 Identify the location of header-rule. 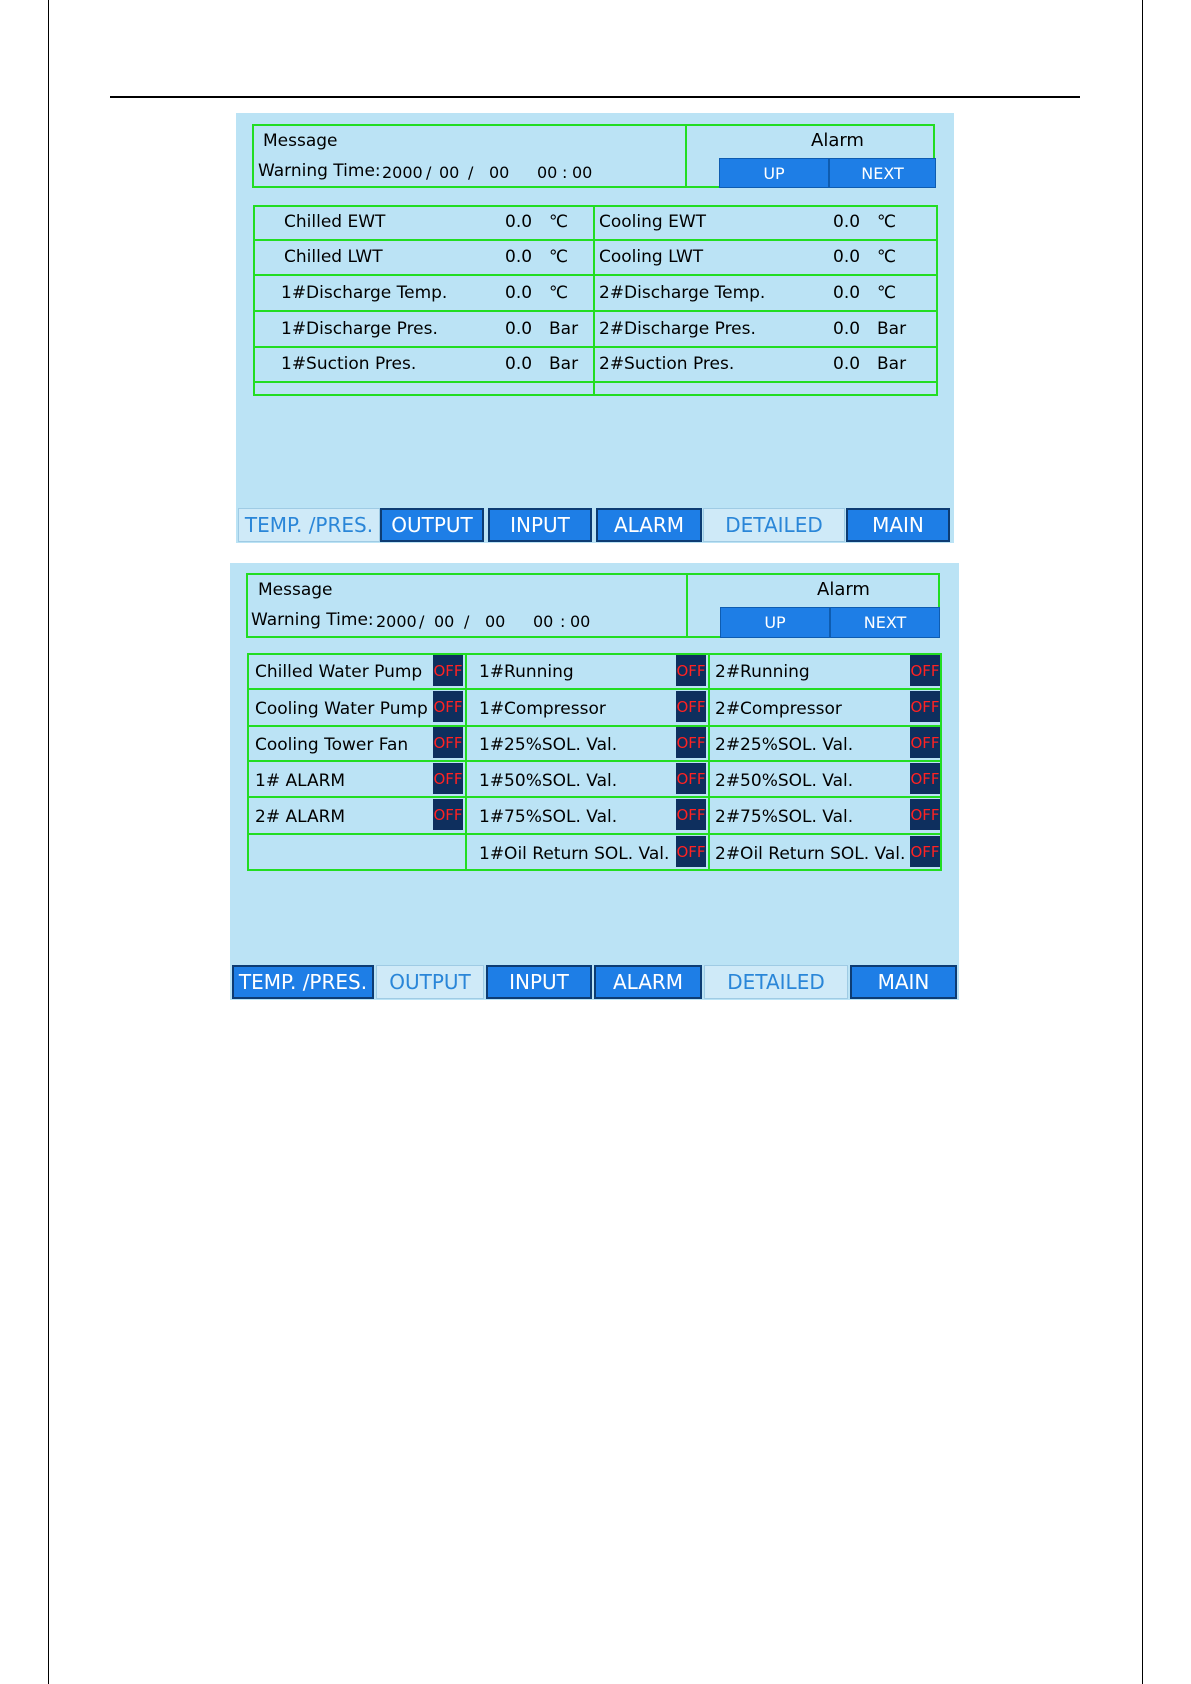
(595, 97).